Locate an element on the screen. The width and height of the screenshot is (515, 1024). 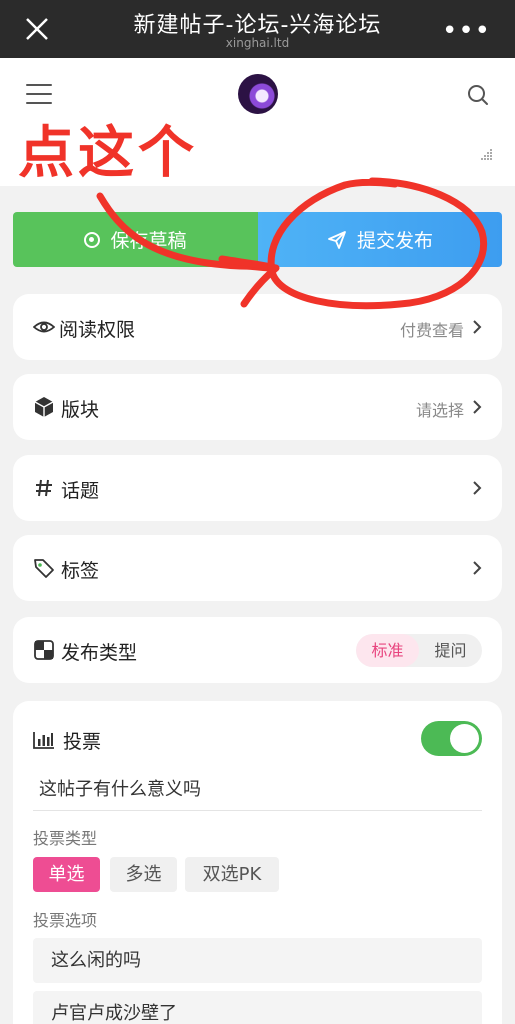
search-icon is located at coordinates (478, 95).